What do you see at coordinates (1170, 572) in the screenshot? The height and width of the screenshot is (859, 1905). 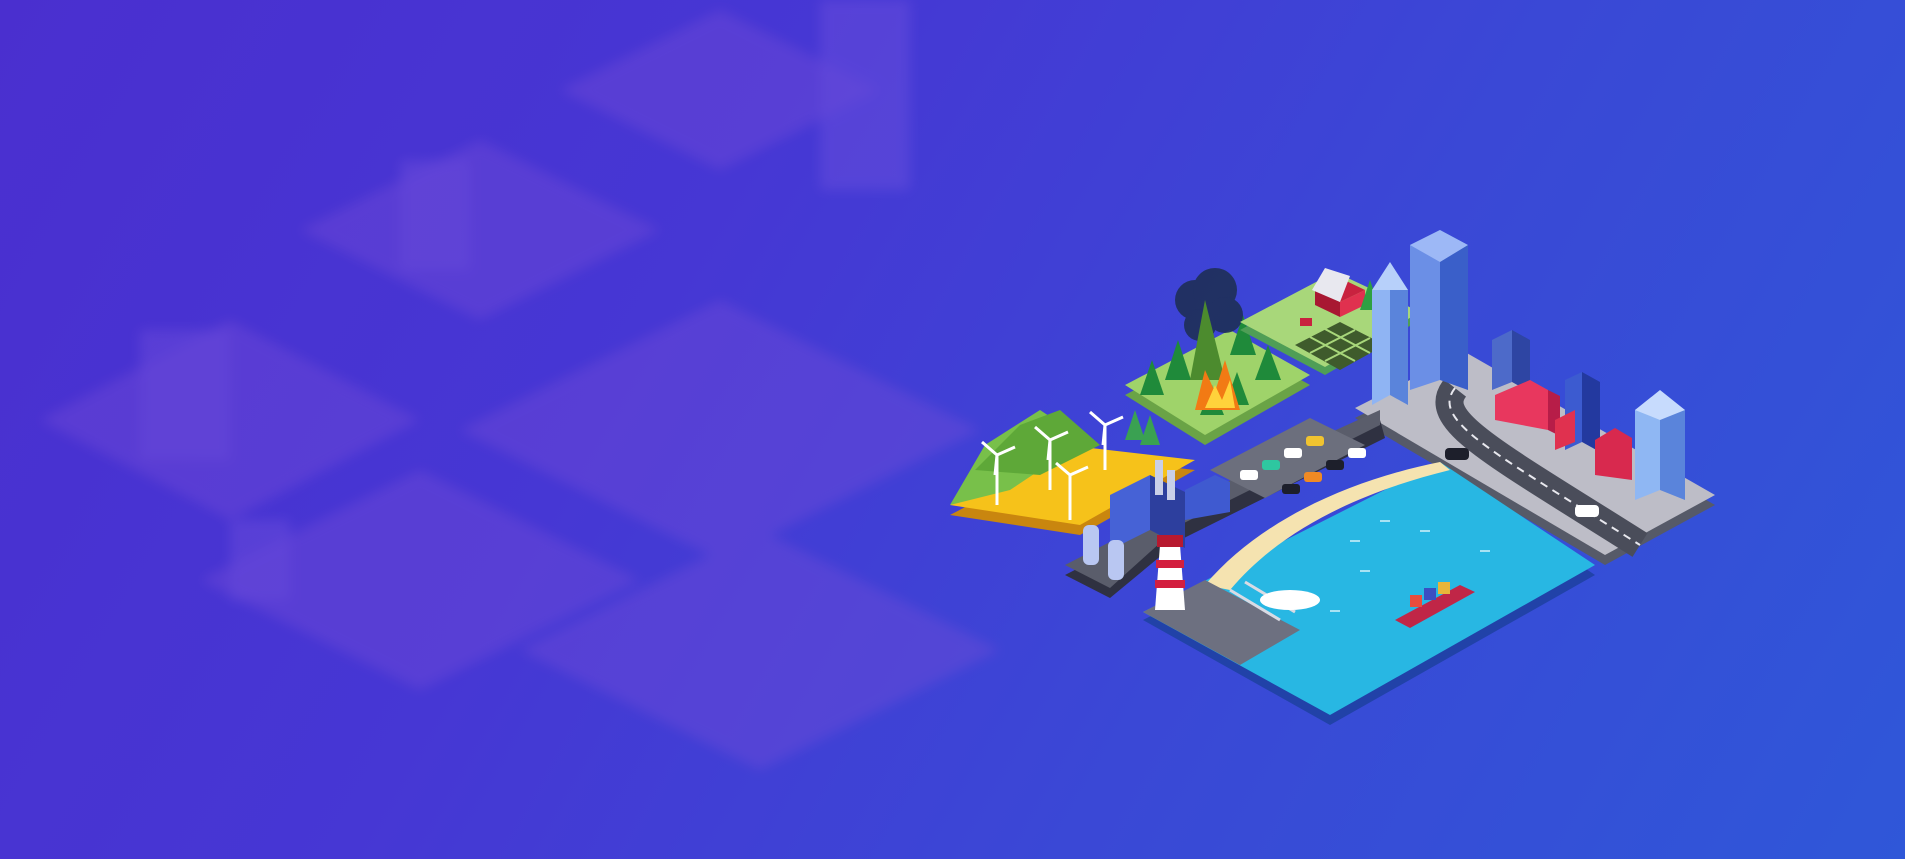 I see `lighthouse-icon` at bounding box center [1170, 572].